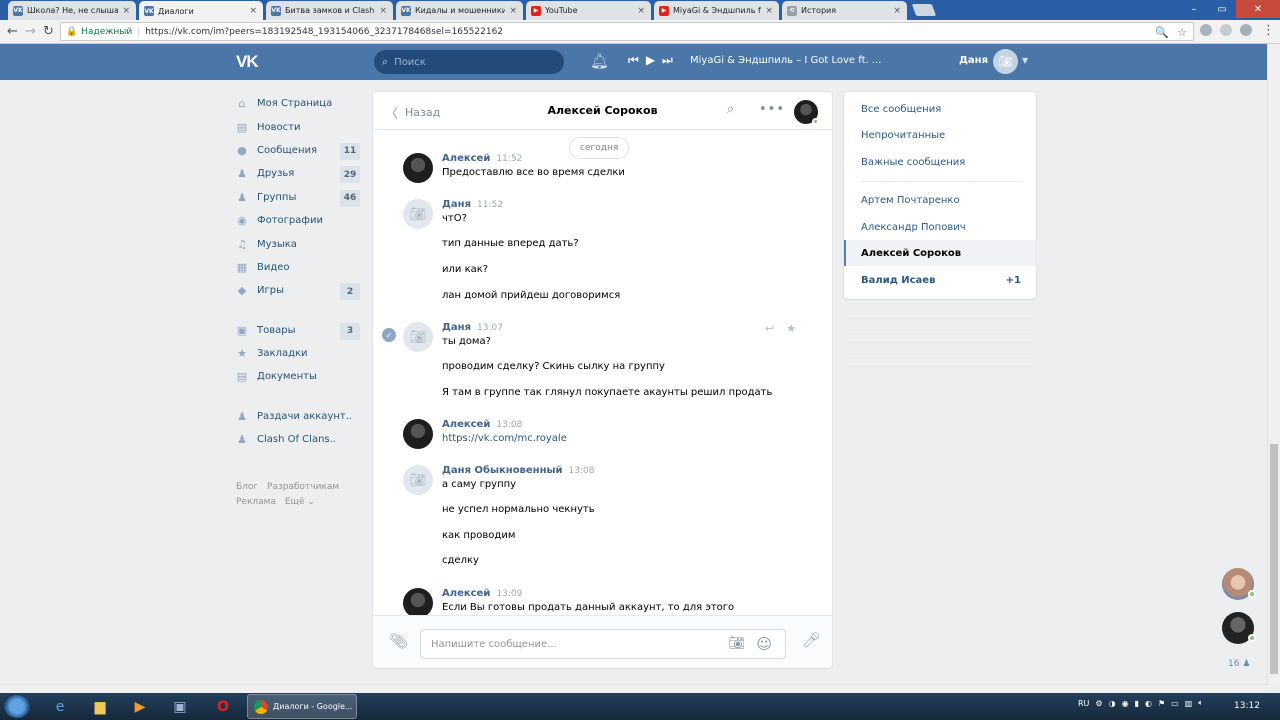 Image resolution: width=1280 pixels, height=720 pixels. Describe the element at coordinates (504, 438) in the screenshot. I see `message-link: https://vk.com/mc.royale` at that location.